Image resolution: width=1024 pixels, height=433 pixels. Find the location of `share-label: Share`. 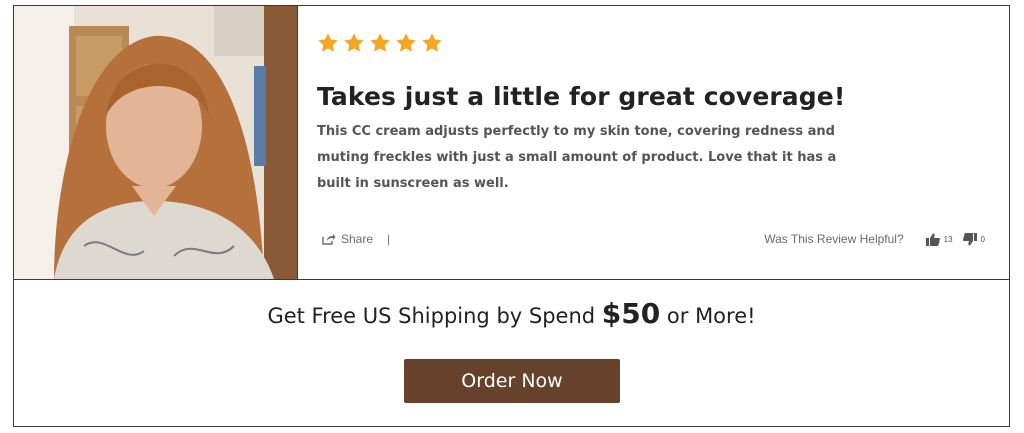

share-label: Share is located at coordinates (357, 239).